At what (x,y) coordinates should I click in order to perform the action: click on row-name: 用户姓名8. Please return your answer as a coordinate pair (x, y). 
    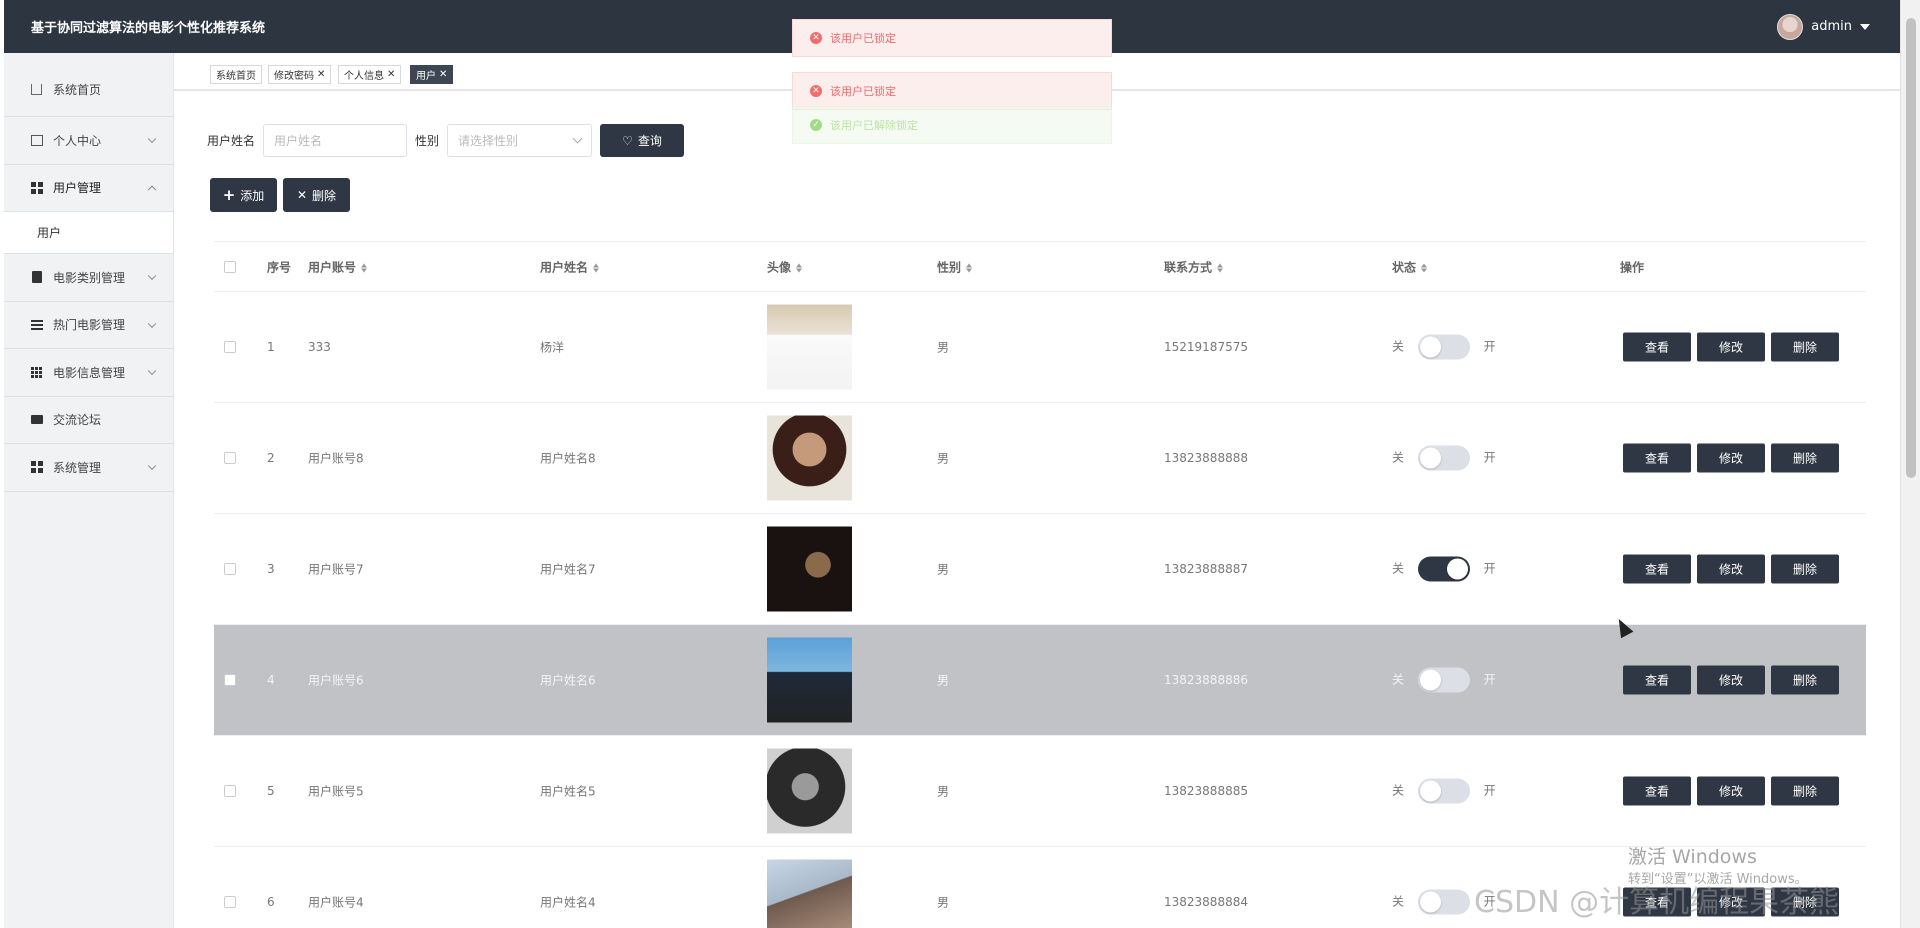
    Looking at the image, I should click on (568, 458).